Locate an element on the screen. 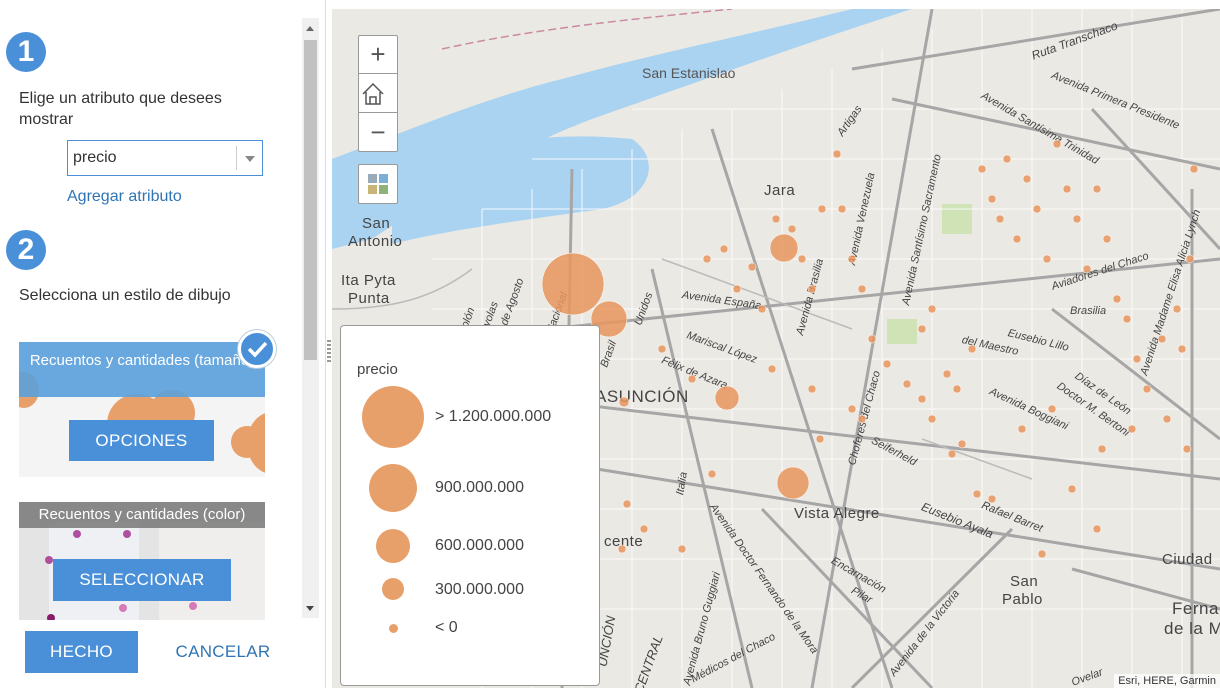 Image resolution: width=1220 pixels, height=688 pixels. street-label: Brasilia is located at coordinates (1088, 311).